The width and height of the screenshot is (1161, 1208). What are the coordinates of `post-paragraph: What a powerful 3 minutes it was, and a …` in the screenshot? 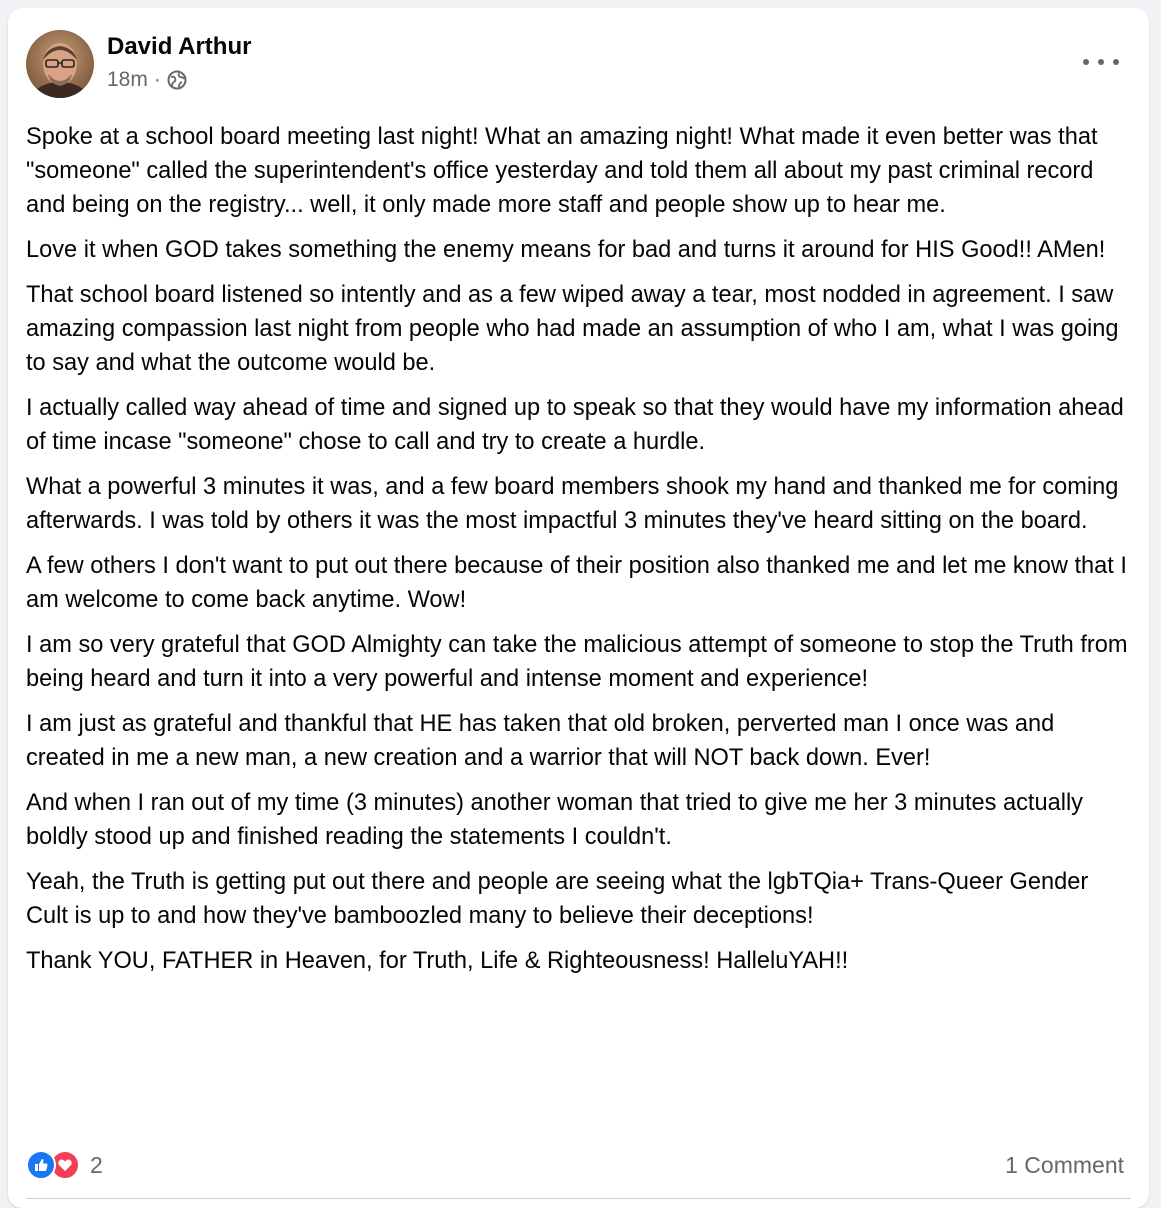 It's located at (572, 504).